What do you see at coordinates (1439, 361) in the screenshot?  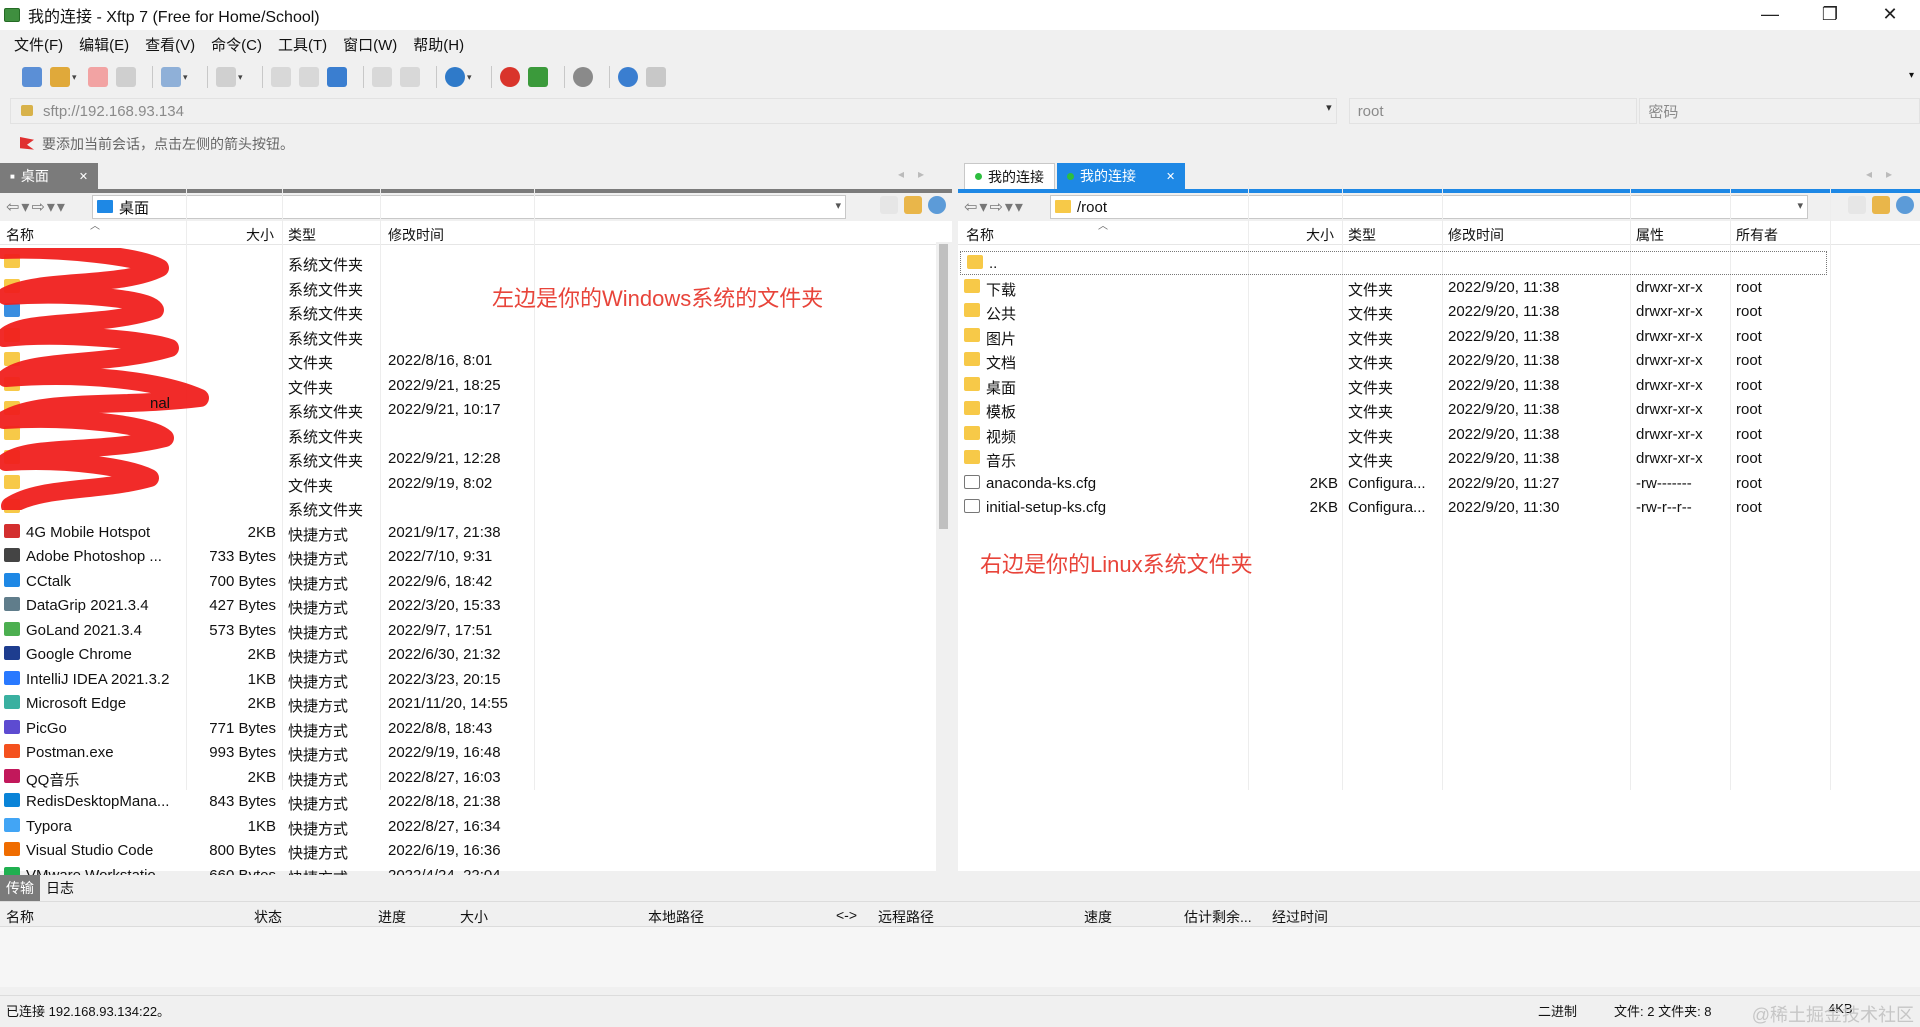 I see `table-row: 文档 文件夹 2022/9/20, 11:38 drwxr-xr-x root` at bounding box center [1439, 361].